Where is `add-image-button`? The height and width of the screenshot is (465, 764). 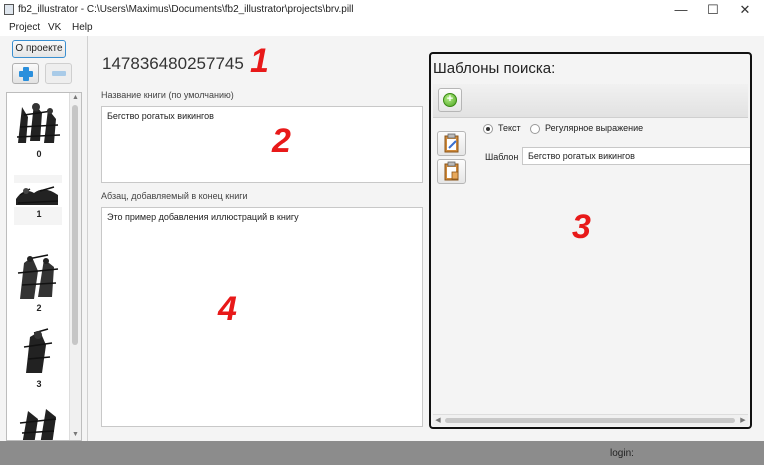
add-image-button is located at coordinates (25, 73).